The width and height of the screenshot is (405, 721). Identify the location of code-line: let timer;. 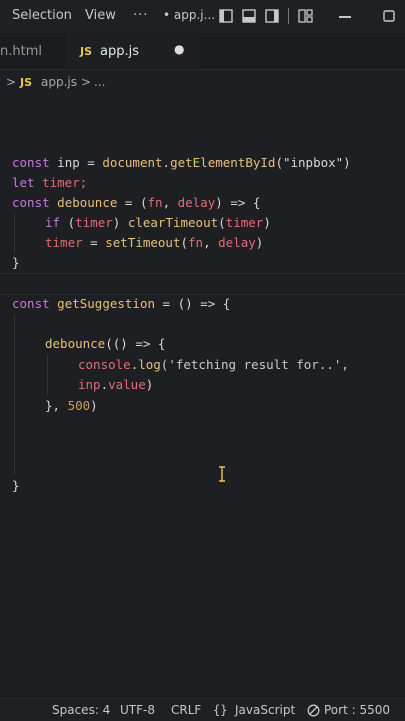
(50, 182).